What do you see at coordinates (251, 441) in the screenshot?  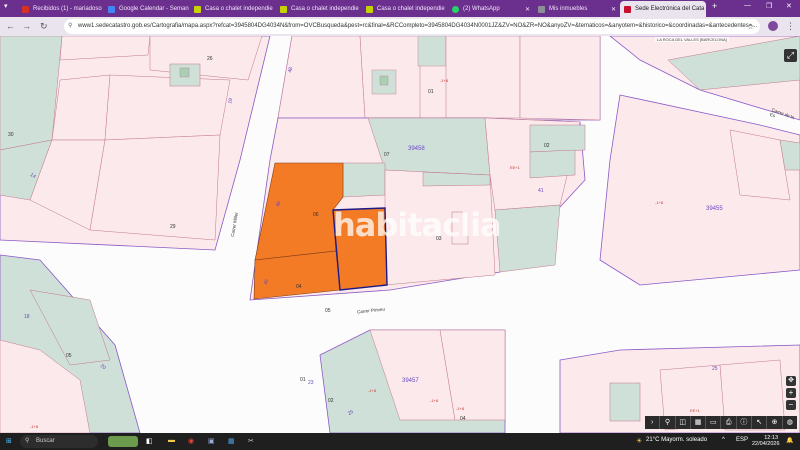 I see `tool-icon: ✂` at bounding box center [251, 441].